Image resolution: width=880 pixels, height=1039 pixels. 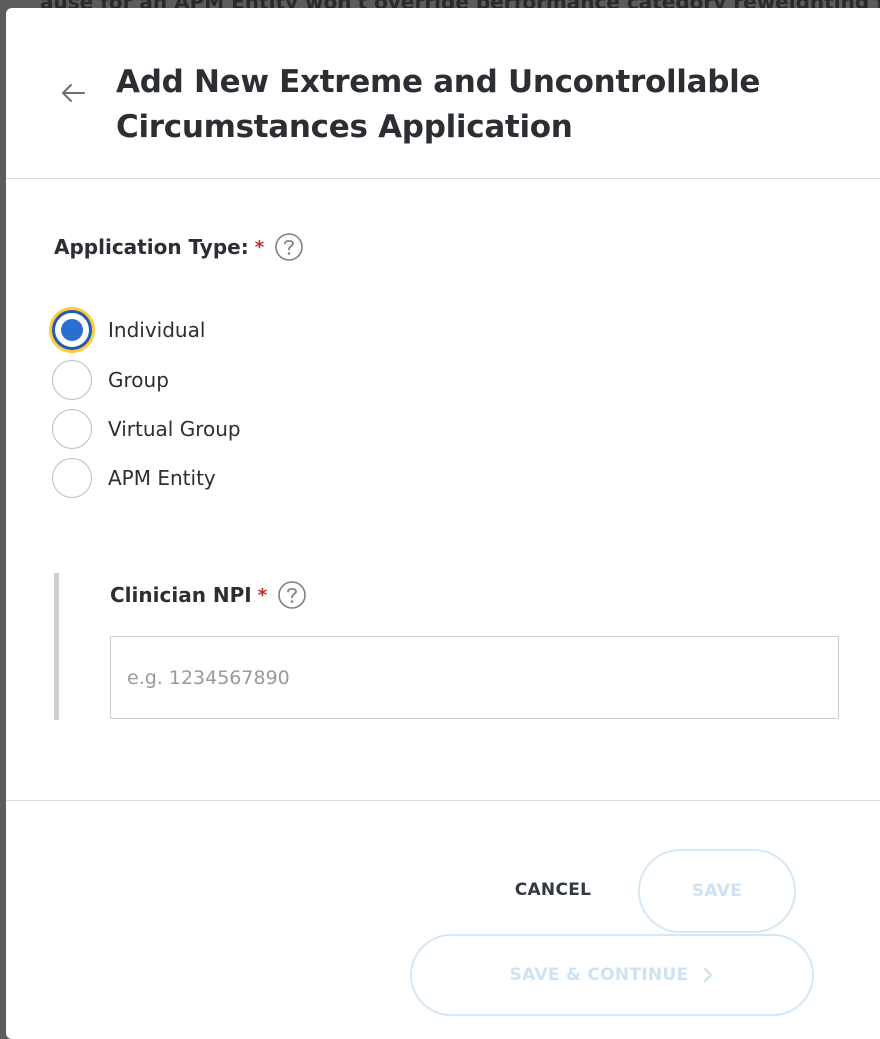 I want to click on footer-divider, so click(x=443, y=800).